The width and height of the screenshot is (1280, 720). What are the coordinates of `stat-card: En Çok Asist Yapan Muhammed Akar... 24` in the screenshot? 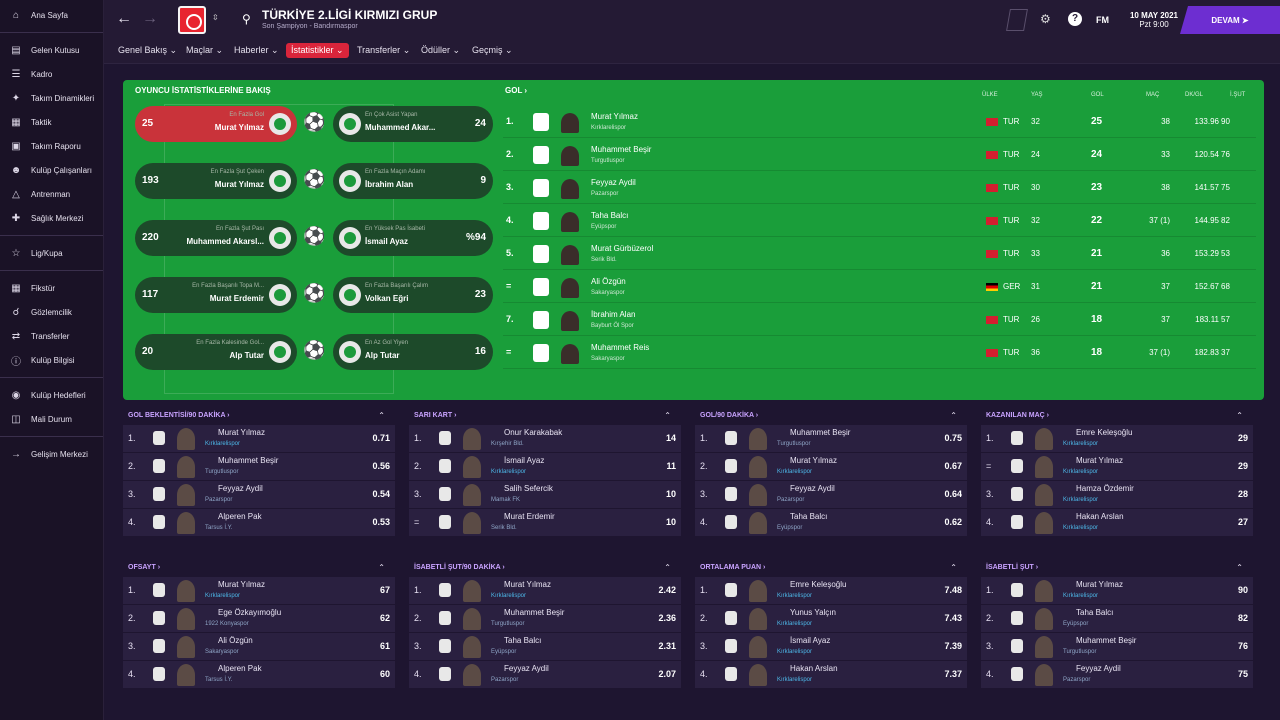 It's located at (413, 124).